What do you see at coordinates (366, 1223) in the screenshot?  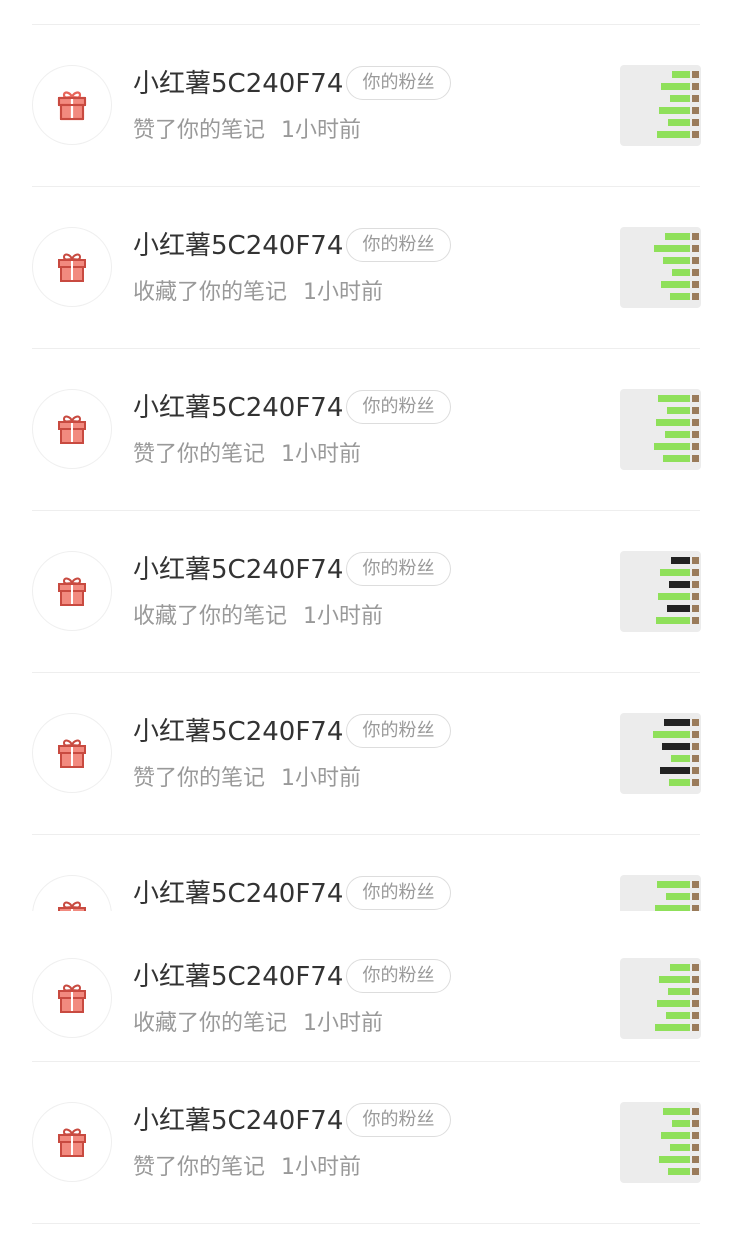 I see `separator` at bounding box center [366, 1223].